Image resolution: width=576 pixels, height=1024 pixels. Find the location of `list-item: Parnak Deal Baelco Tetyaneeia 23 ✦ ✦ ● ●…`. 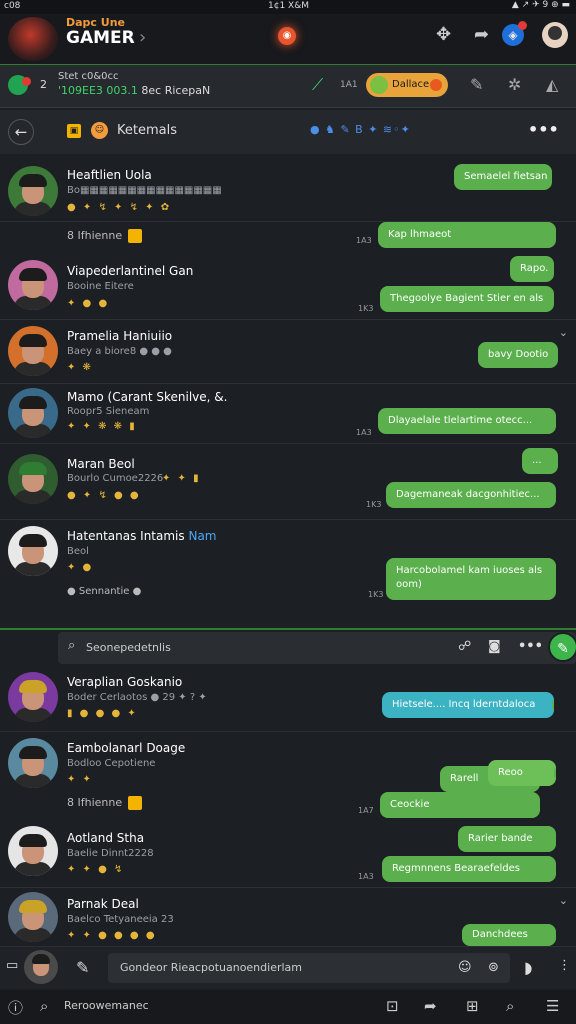

list-item: Parnak Deal Baelco Tetyaneeia 23 ✦ ✦ ● ●… is located at coordinates (288, 917).